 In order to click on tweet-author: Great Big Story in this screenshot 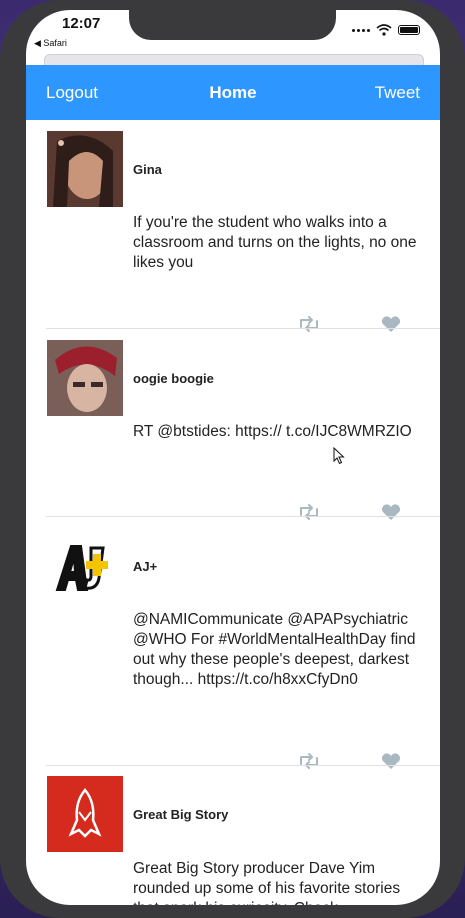, I will do `click(181, 814)`.